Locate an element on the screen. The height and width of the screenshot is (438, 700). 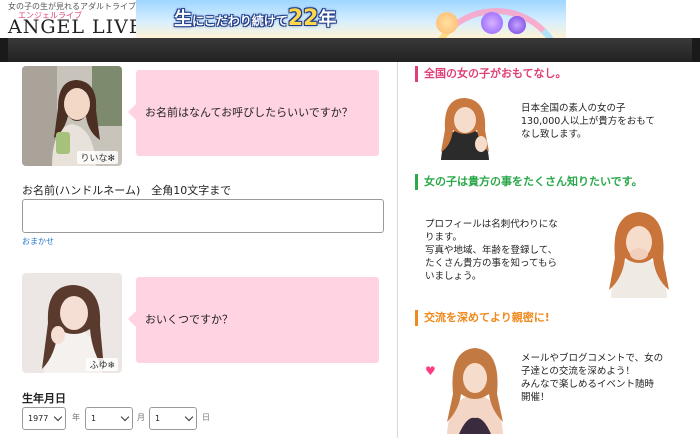
banner-headline: 生にこだわり続けて22年 is located at coordinates (255, 18).